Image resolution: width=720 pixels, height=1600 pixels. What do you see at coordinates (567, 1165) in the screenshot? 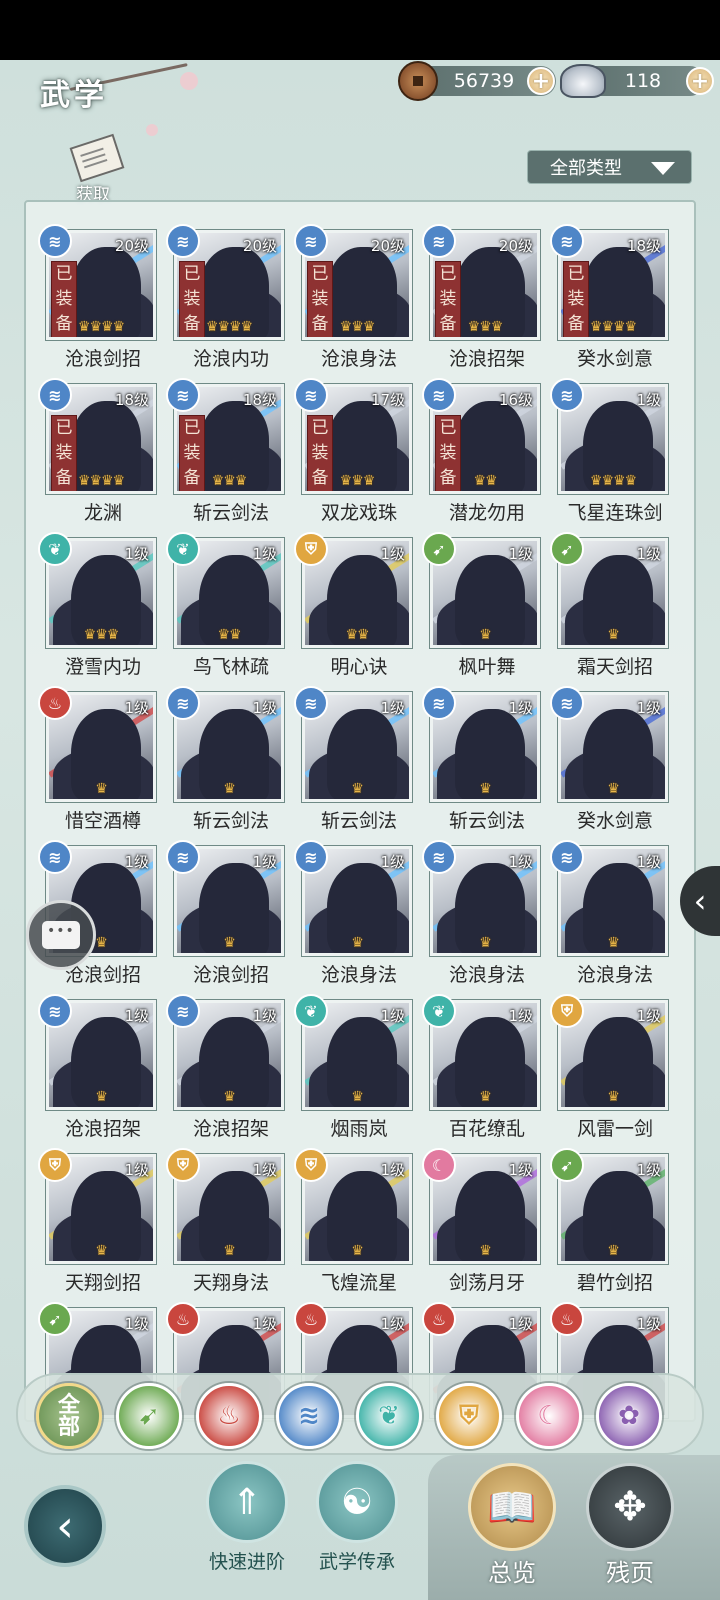
I see `school-leaf-icon: ➹` at bounding box center [567, 1165].